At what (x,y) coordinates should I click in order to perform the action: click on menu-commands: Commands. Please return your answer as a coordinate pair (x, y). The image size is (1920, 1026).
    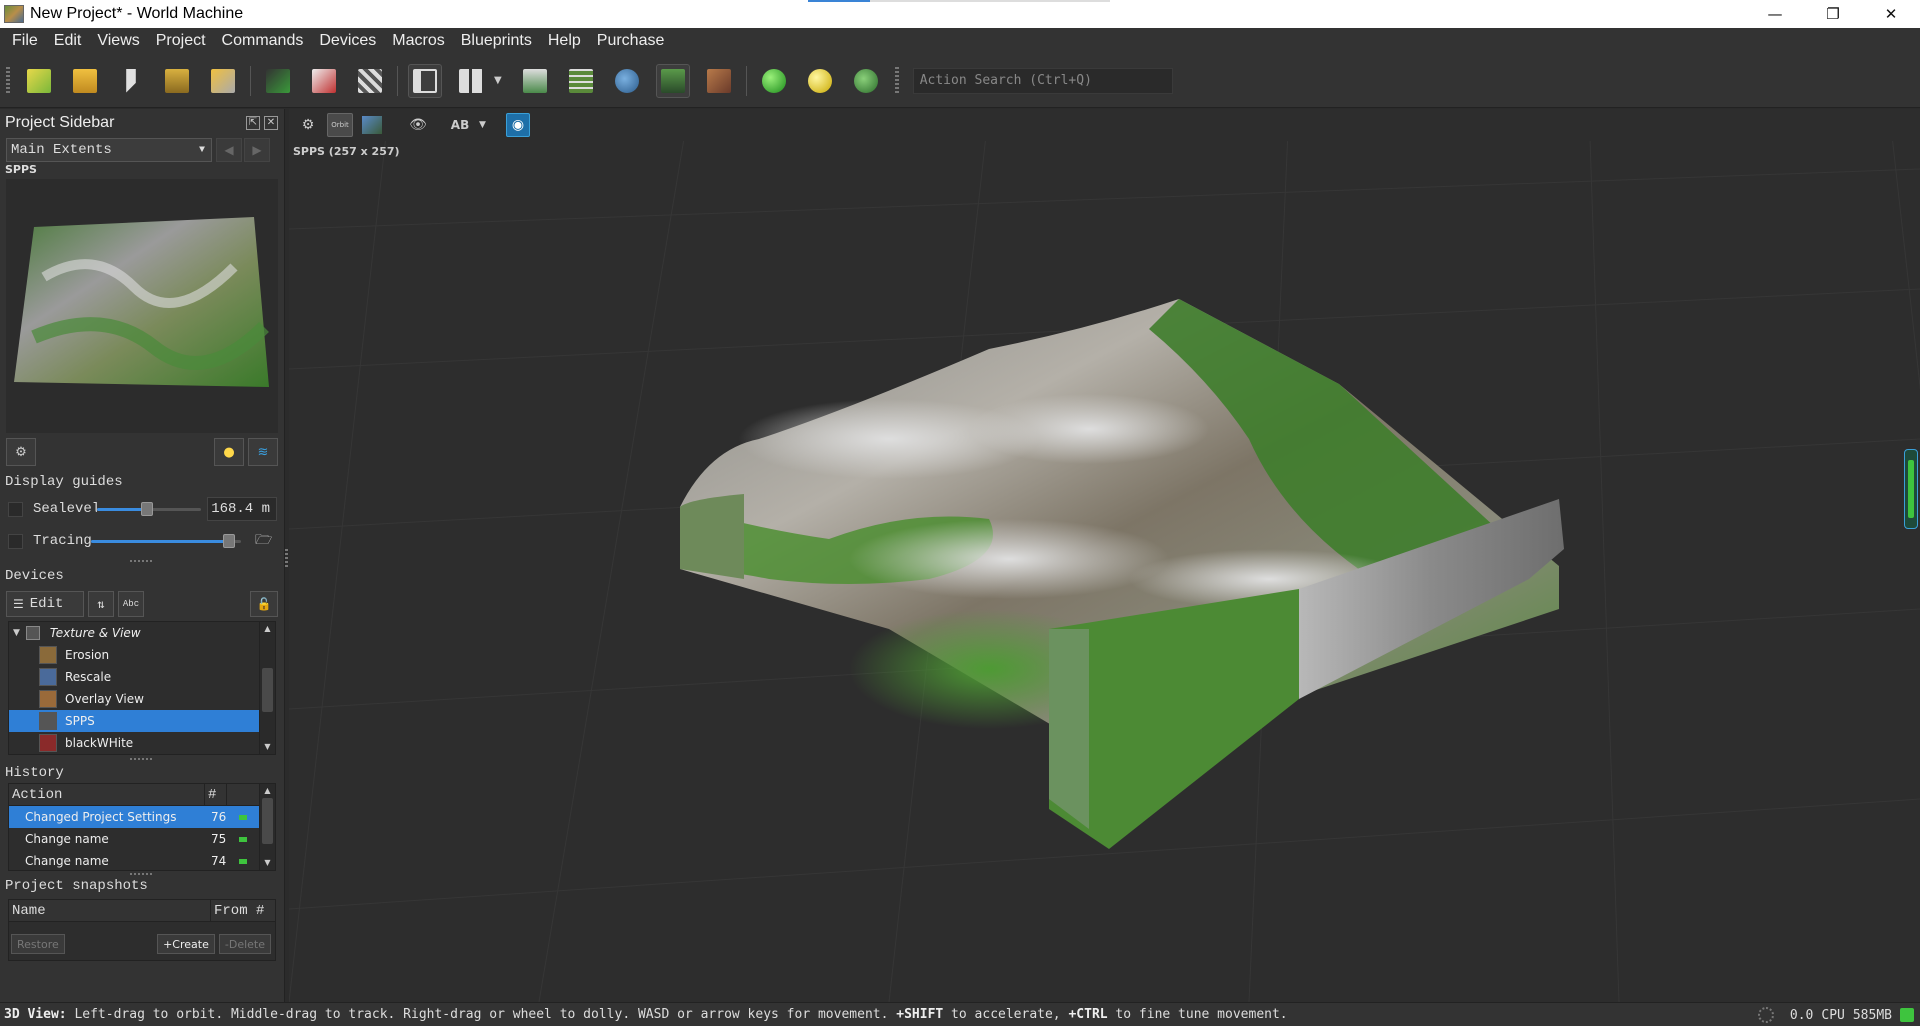
    Looking at the image, I should click on (263, 41).